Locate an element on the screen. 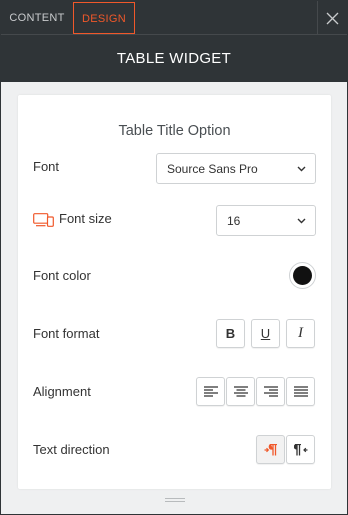 The width and height of the screenshot is (348, 515). direction-rtl-button is located at coordinates (300, 449).